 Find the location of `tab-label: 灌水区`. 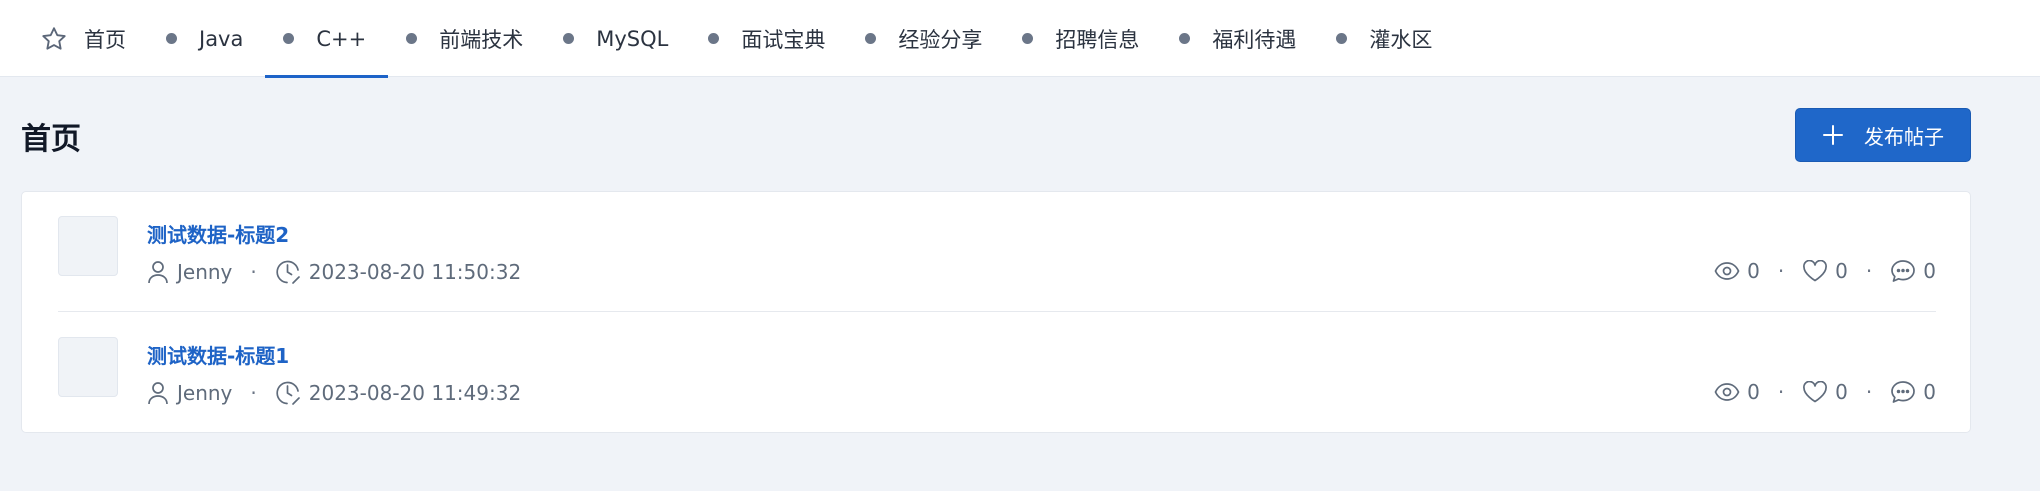

tab-label: 灌水区 is located at coordinates (1401, 39).